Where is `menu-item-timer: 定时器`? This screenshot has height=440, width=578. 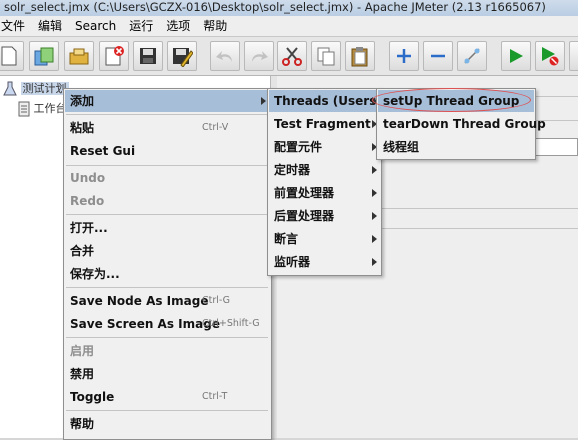
menu-item-timer: 定时器 is located at coordinates (324, 170).